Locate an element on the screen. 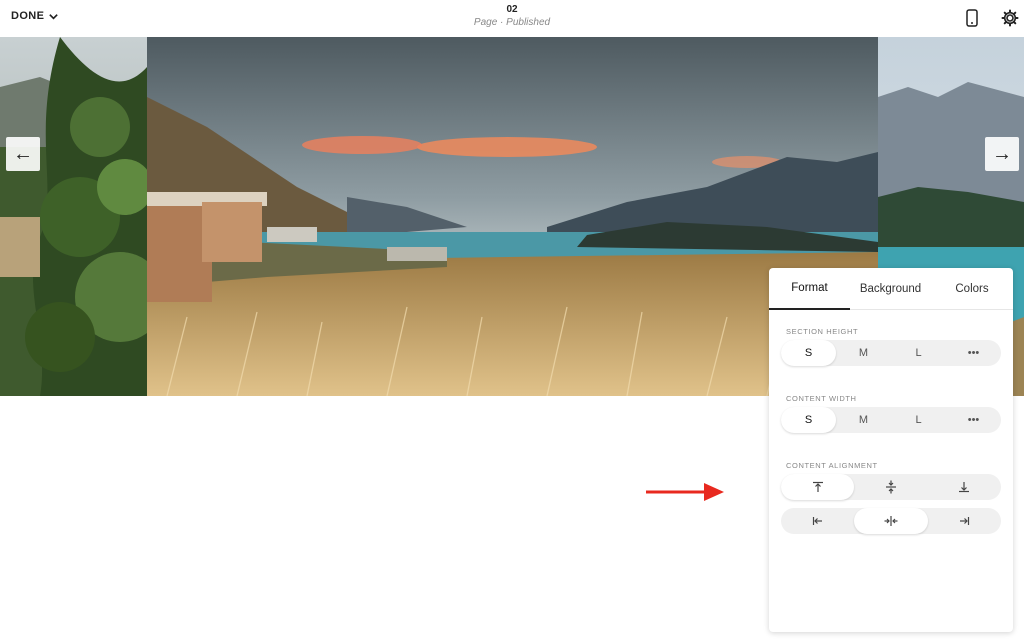 The width and height of the screenshot is (1024, 644). content-width-s: S is located at coordinates (808, 420).